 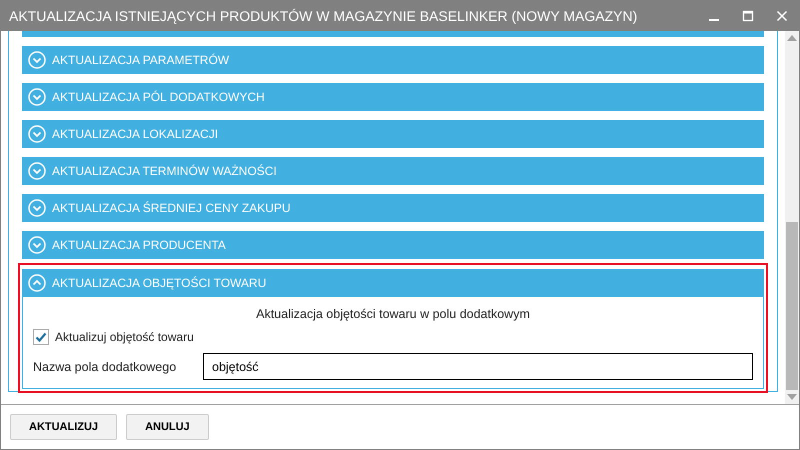 I want to click on section-caption: Aktualizacja objętości towaru w polu dodatkowym, so click(x=393, y=314).